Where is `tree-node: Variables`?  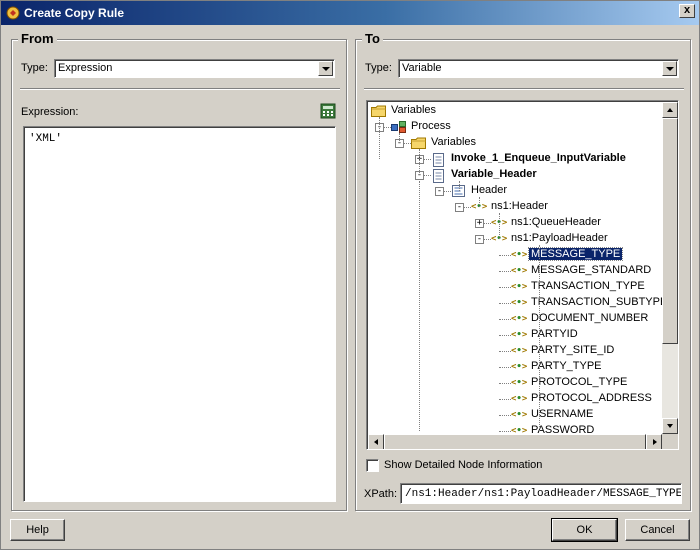 tree-node: Variables is located at coordinates (512, 111).